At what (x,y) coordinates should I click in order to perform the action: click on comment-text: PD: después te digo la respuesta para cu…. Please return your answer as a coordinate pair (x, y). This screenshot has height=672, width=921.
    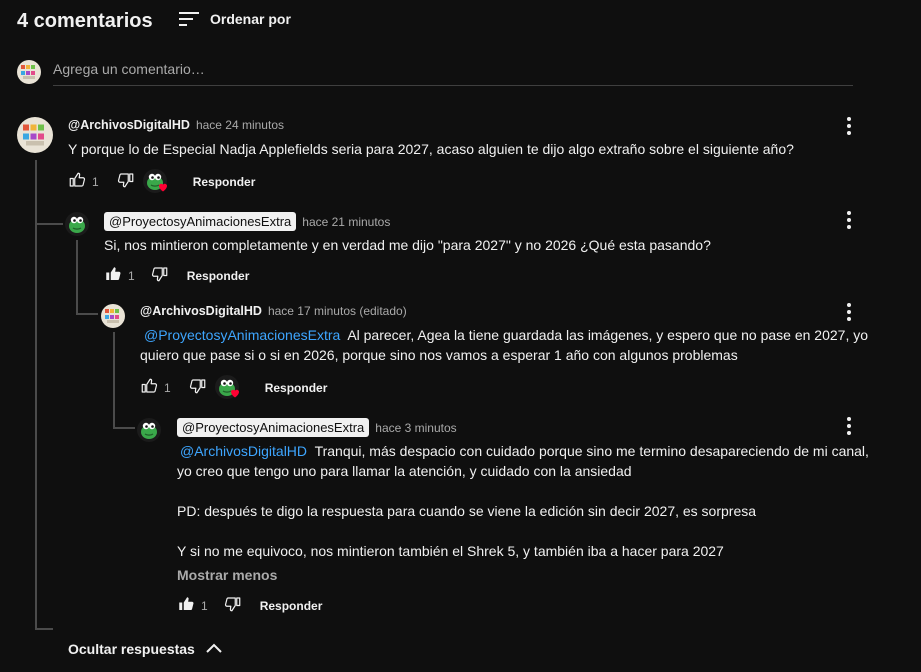
    Looking at the image, I should click on (467, 511).